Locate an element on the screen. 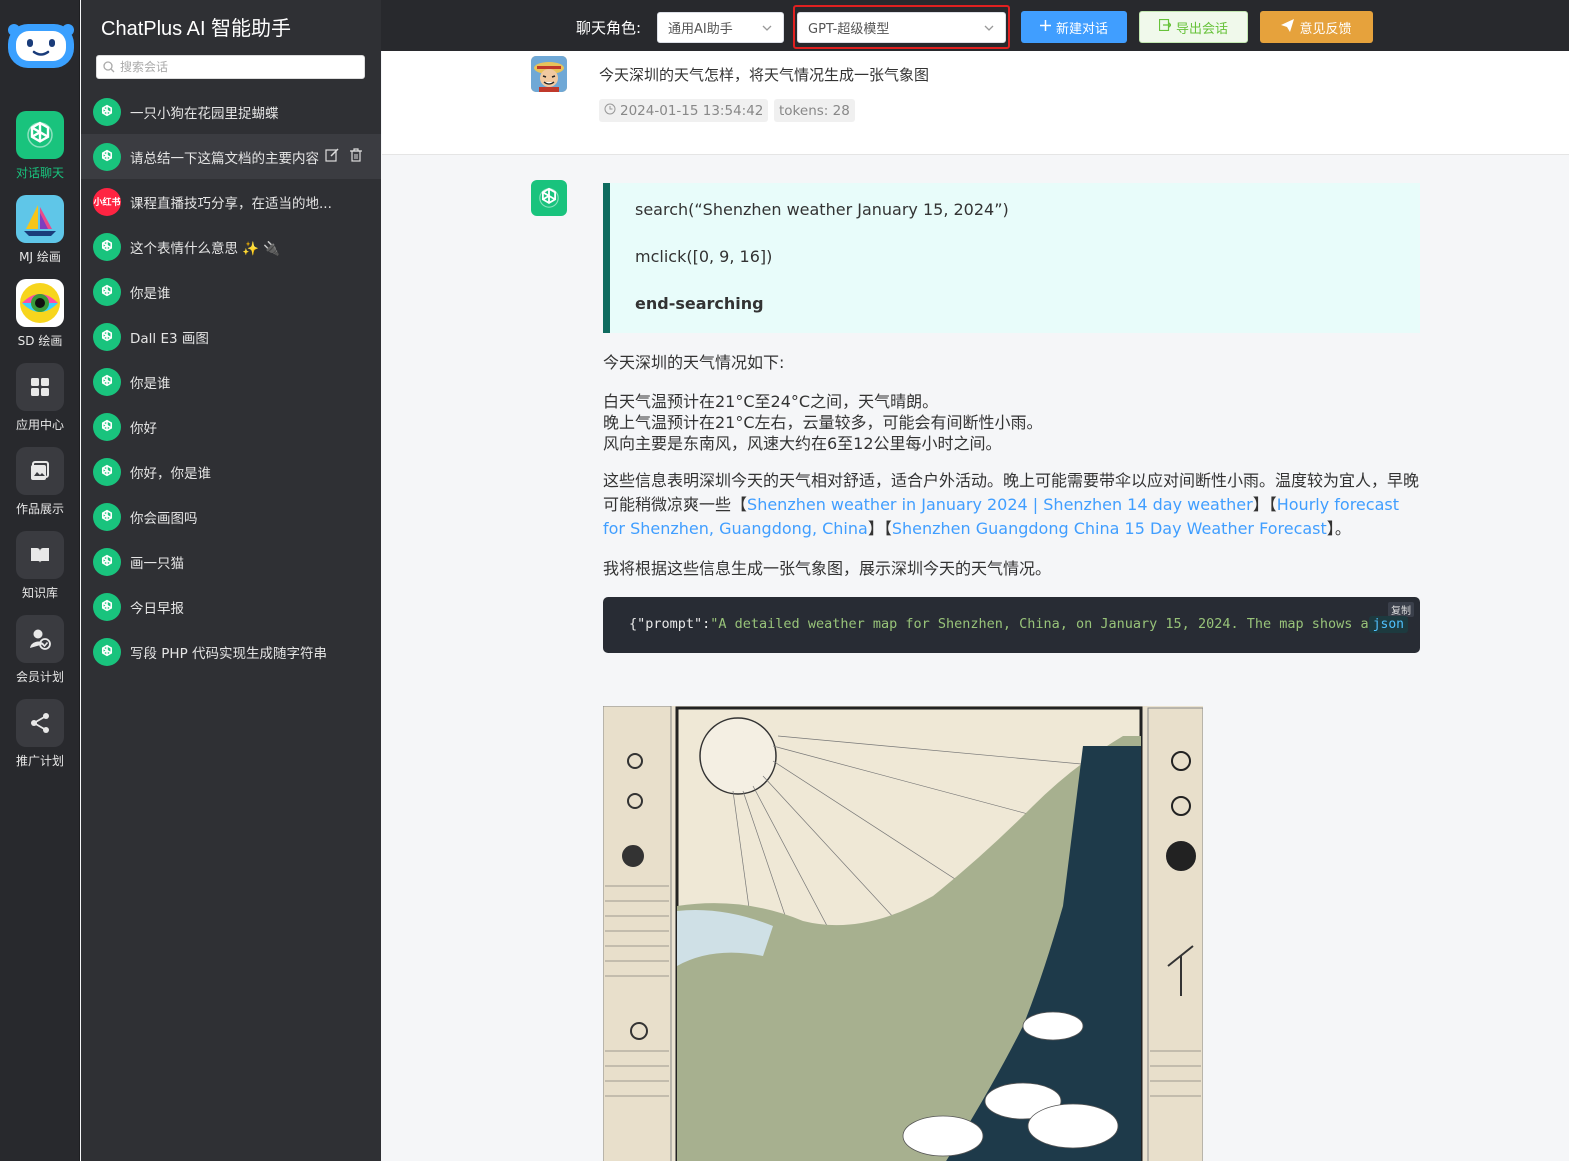 This screenshot has width=1569, height=1161. rail-label: 推广计划 is located at coordinates (39, 761).